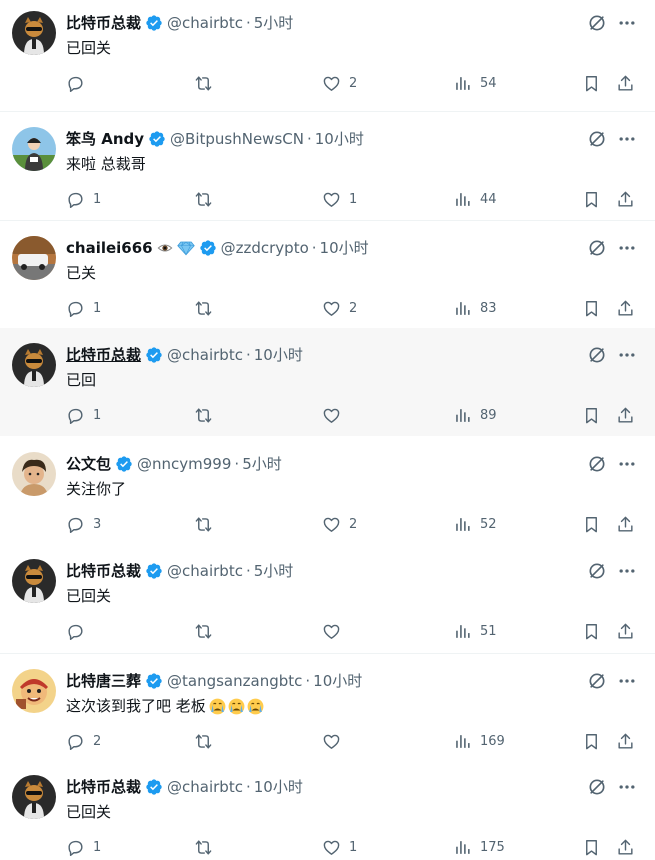  What do you see at coordinates (184, 464) in the screenshot?
I see `author-handle: @nncym999` at bounding box center [184, 464].